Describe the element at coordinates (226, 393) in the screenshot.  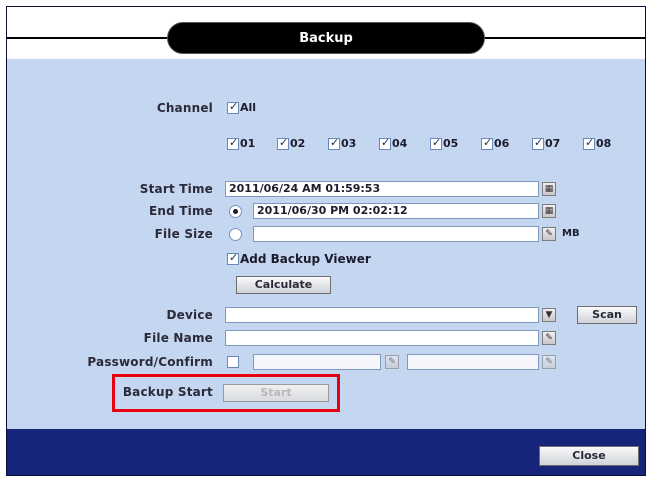
I see `backup-start-highlight-box` at that location.